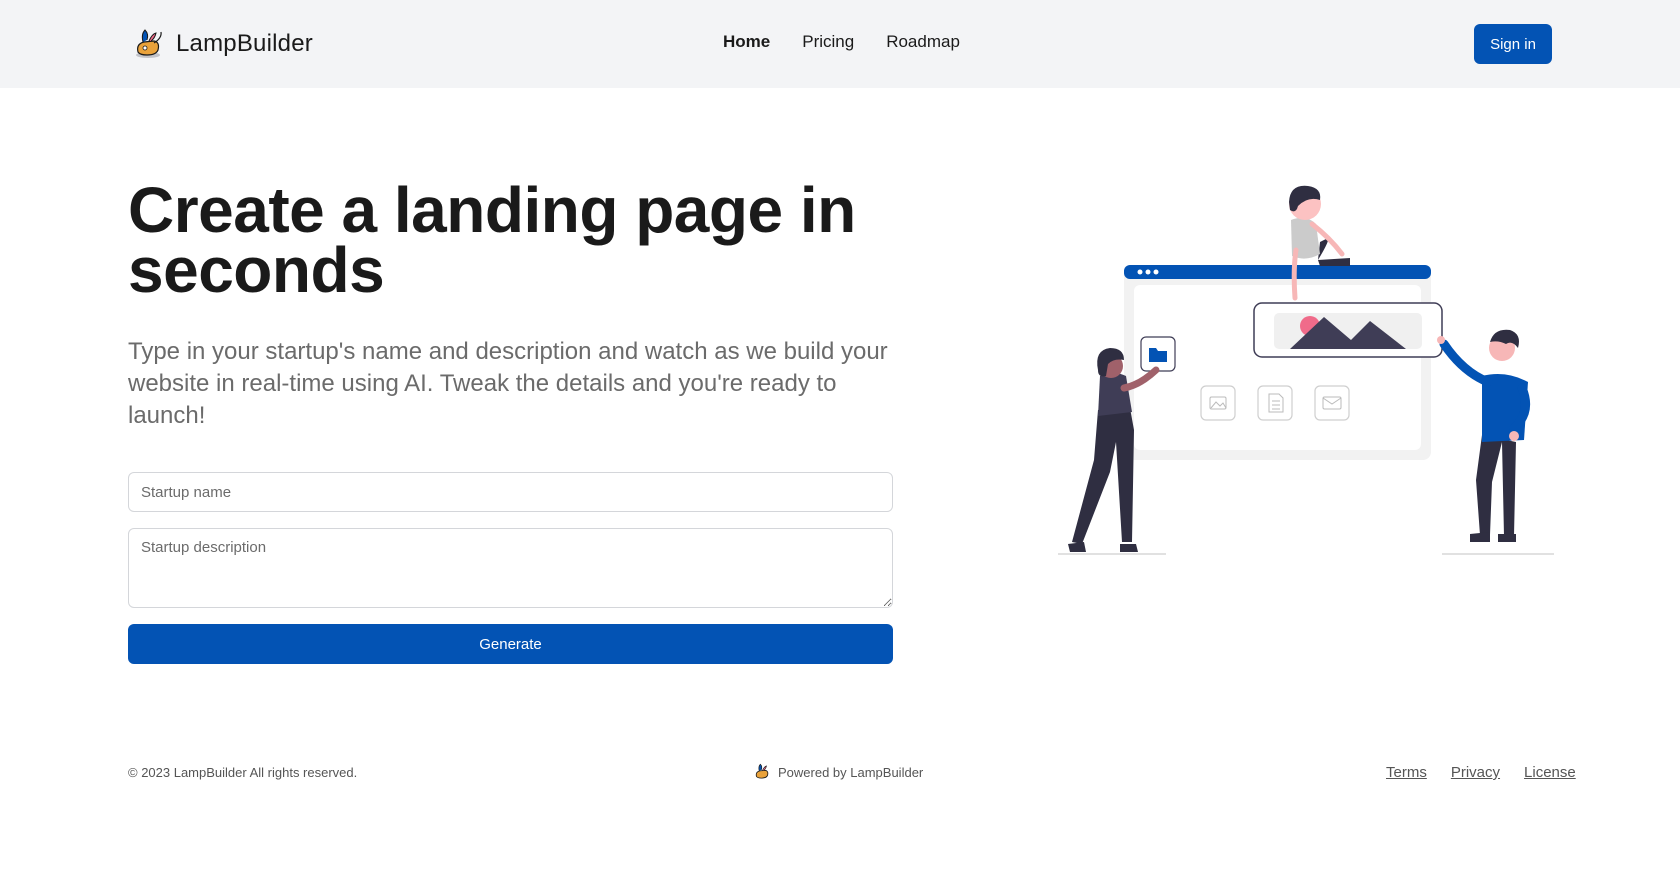  What do you see at coordinates (1550, 772) in the screenshot?
I see `footer-link-license: License` at bounding box center [1550, 772].